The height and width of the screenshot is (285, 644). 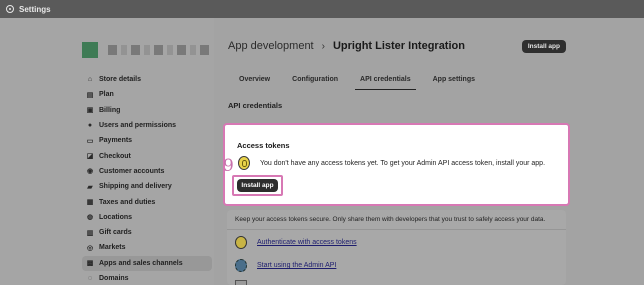 What do you see at coordinates (147, 155) in the screenshot?
I see `sidebar-item-checkout: ◪ Checkout` at bounding box center [147, 155].